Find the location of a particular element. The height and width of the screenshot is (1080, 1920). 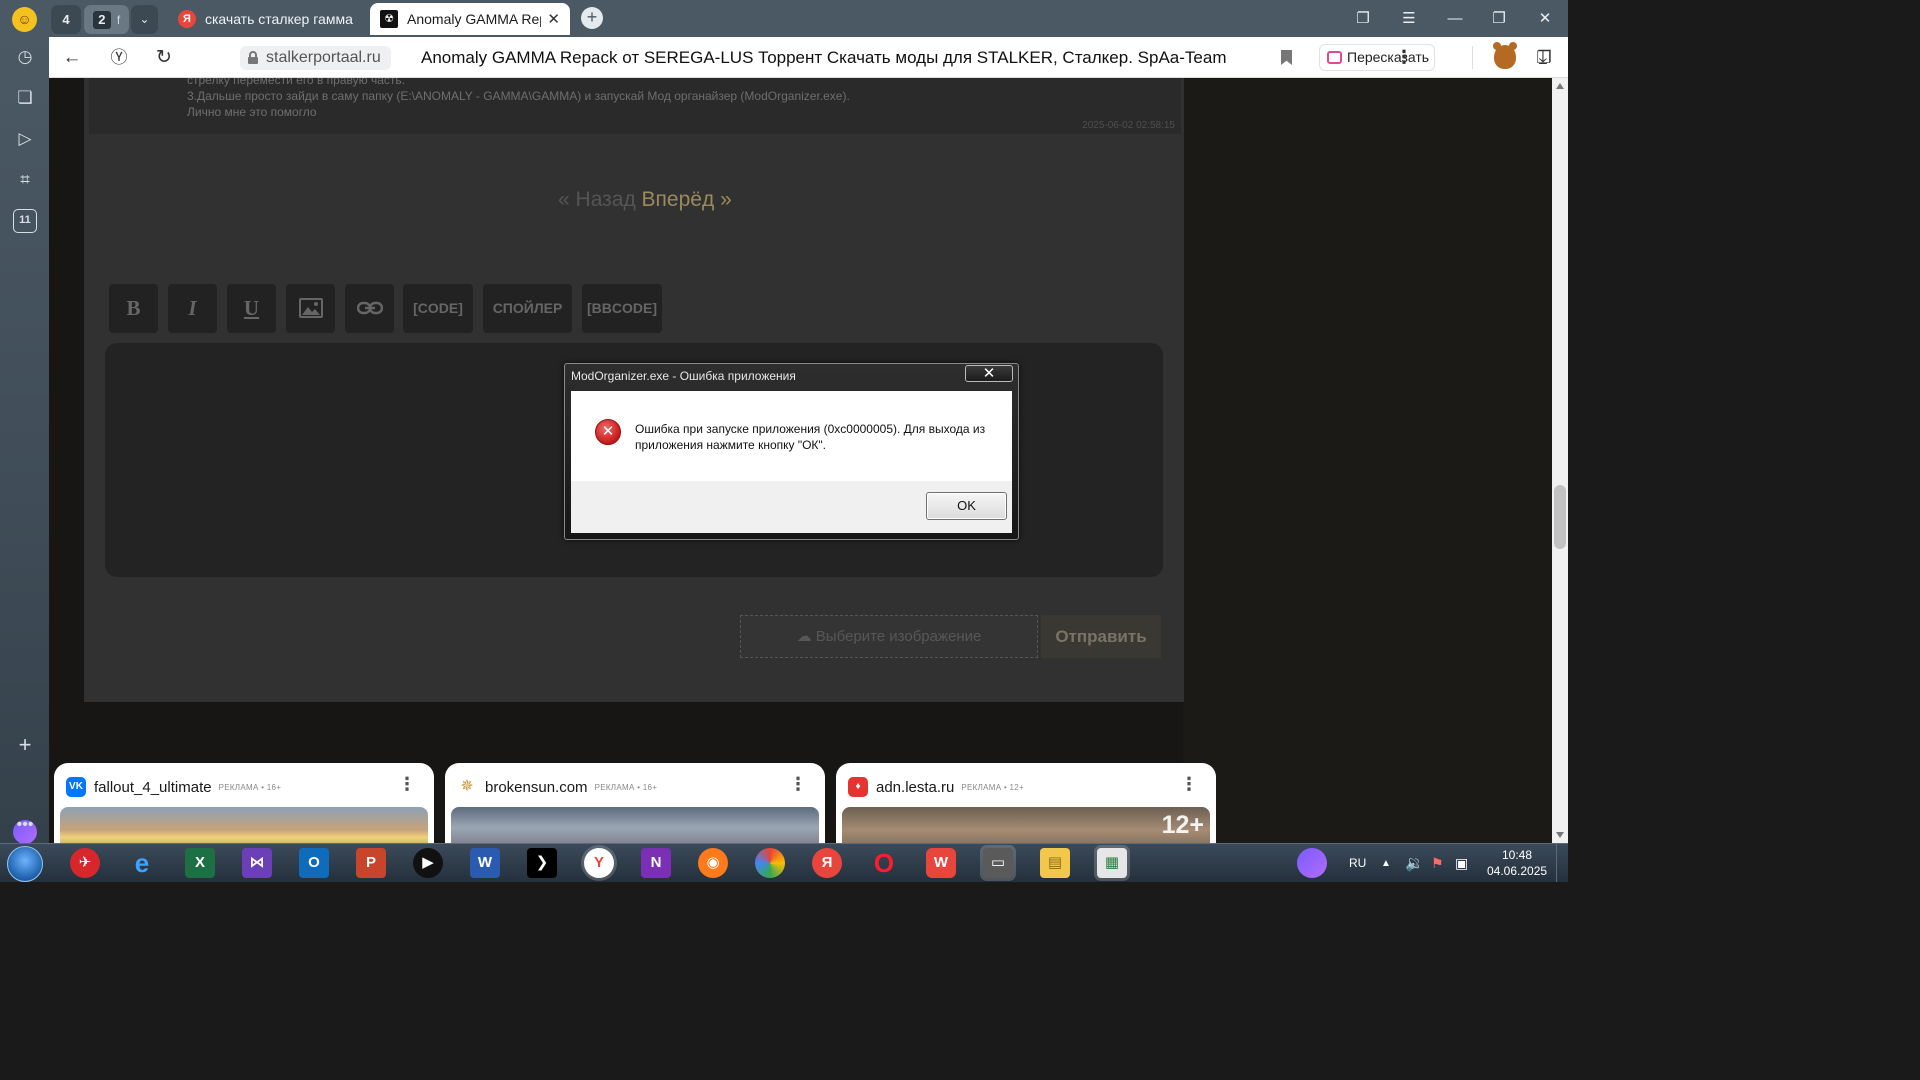

powershell-icon: ❯ is located at coordinates (542, 863).